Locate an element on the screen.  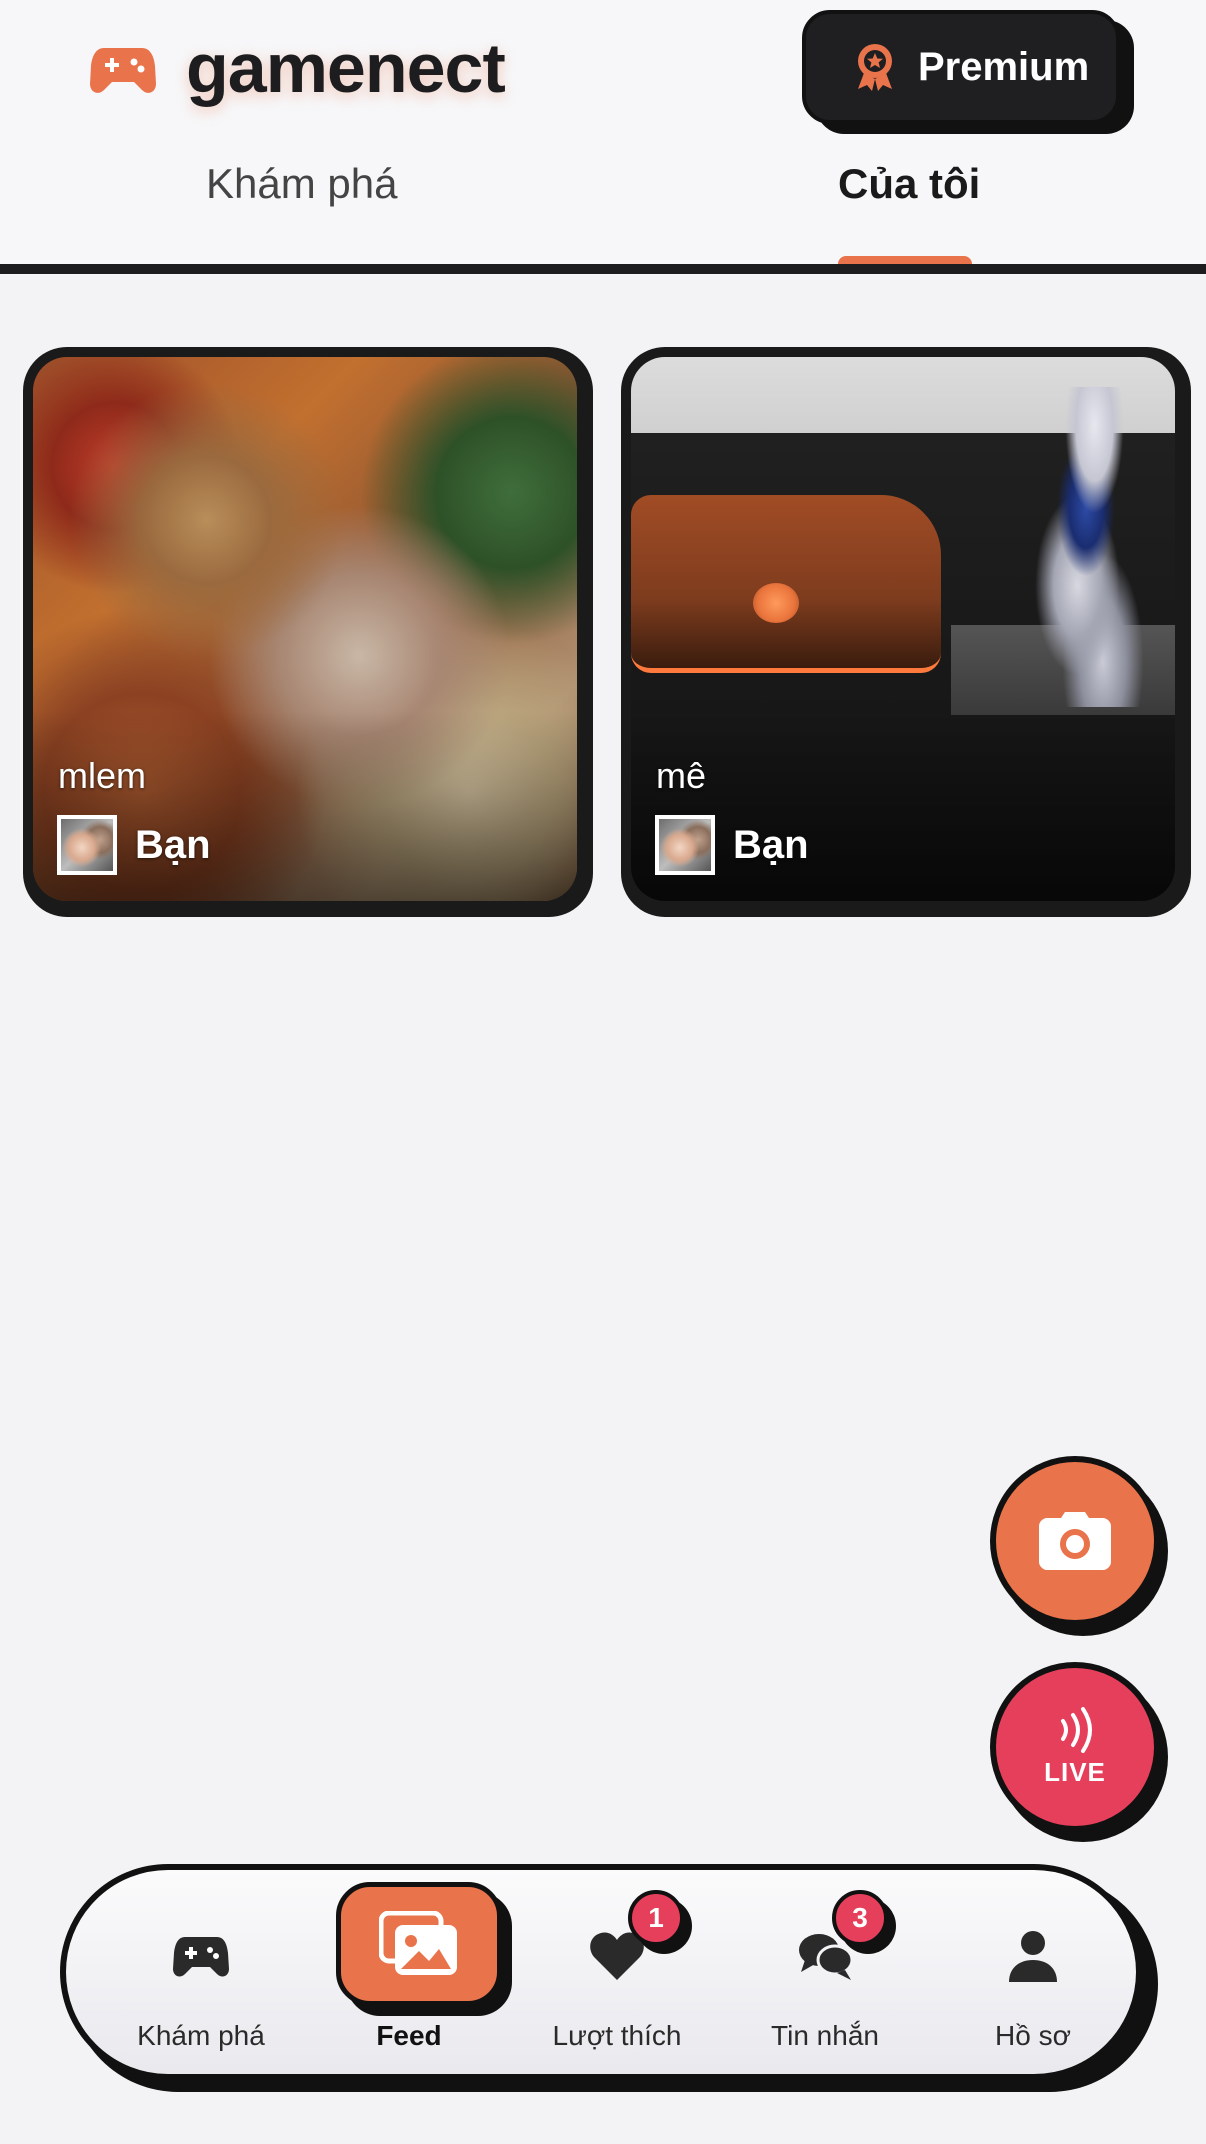
post-caption: mê is located at coordinates (681, 775).